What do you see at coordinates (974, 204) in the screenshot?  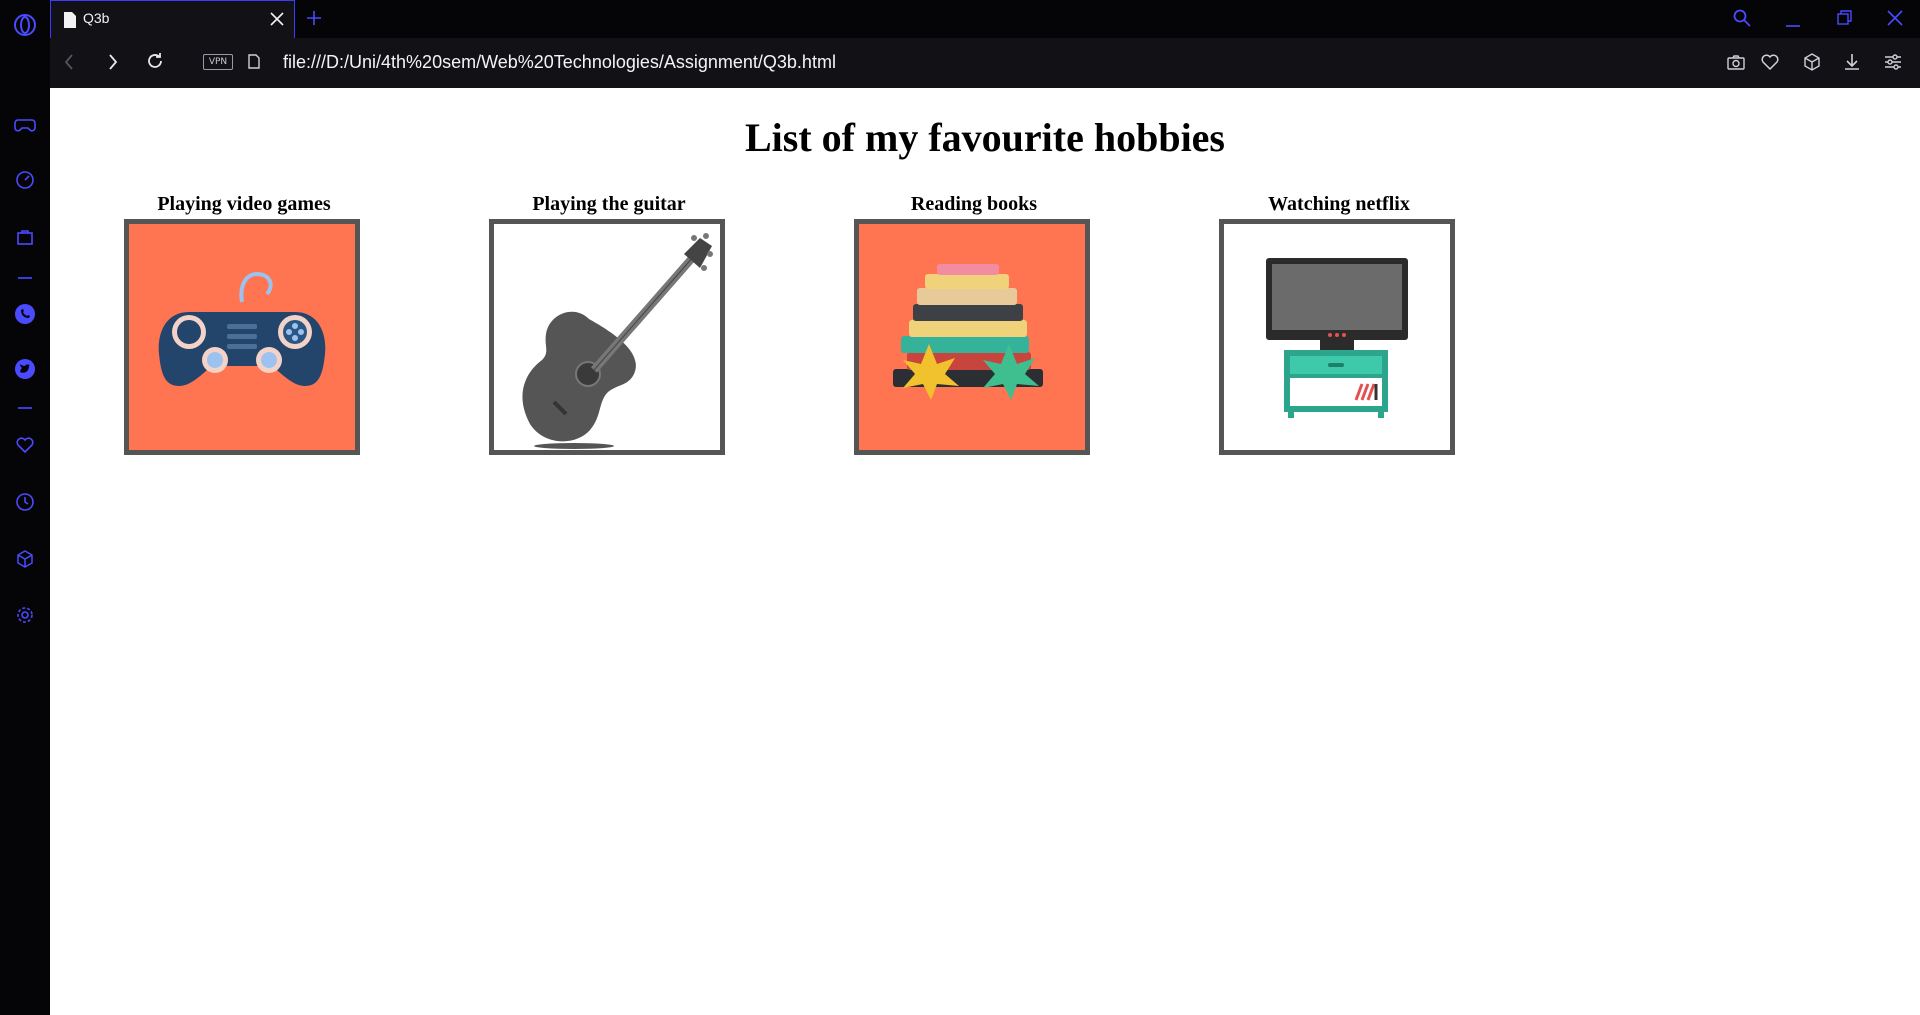 I see `hobby-label: Reading books` at bounding box center [974, 204].